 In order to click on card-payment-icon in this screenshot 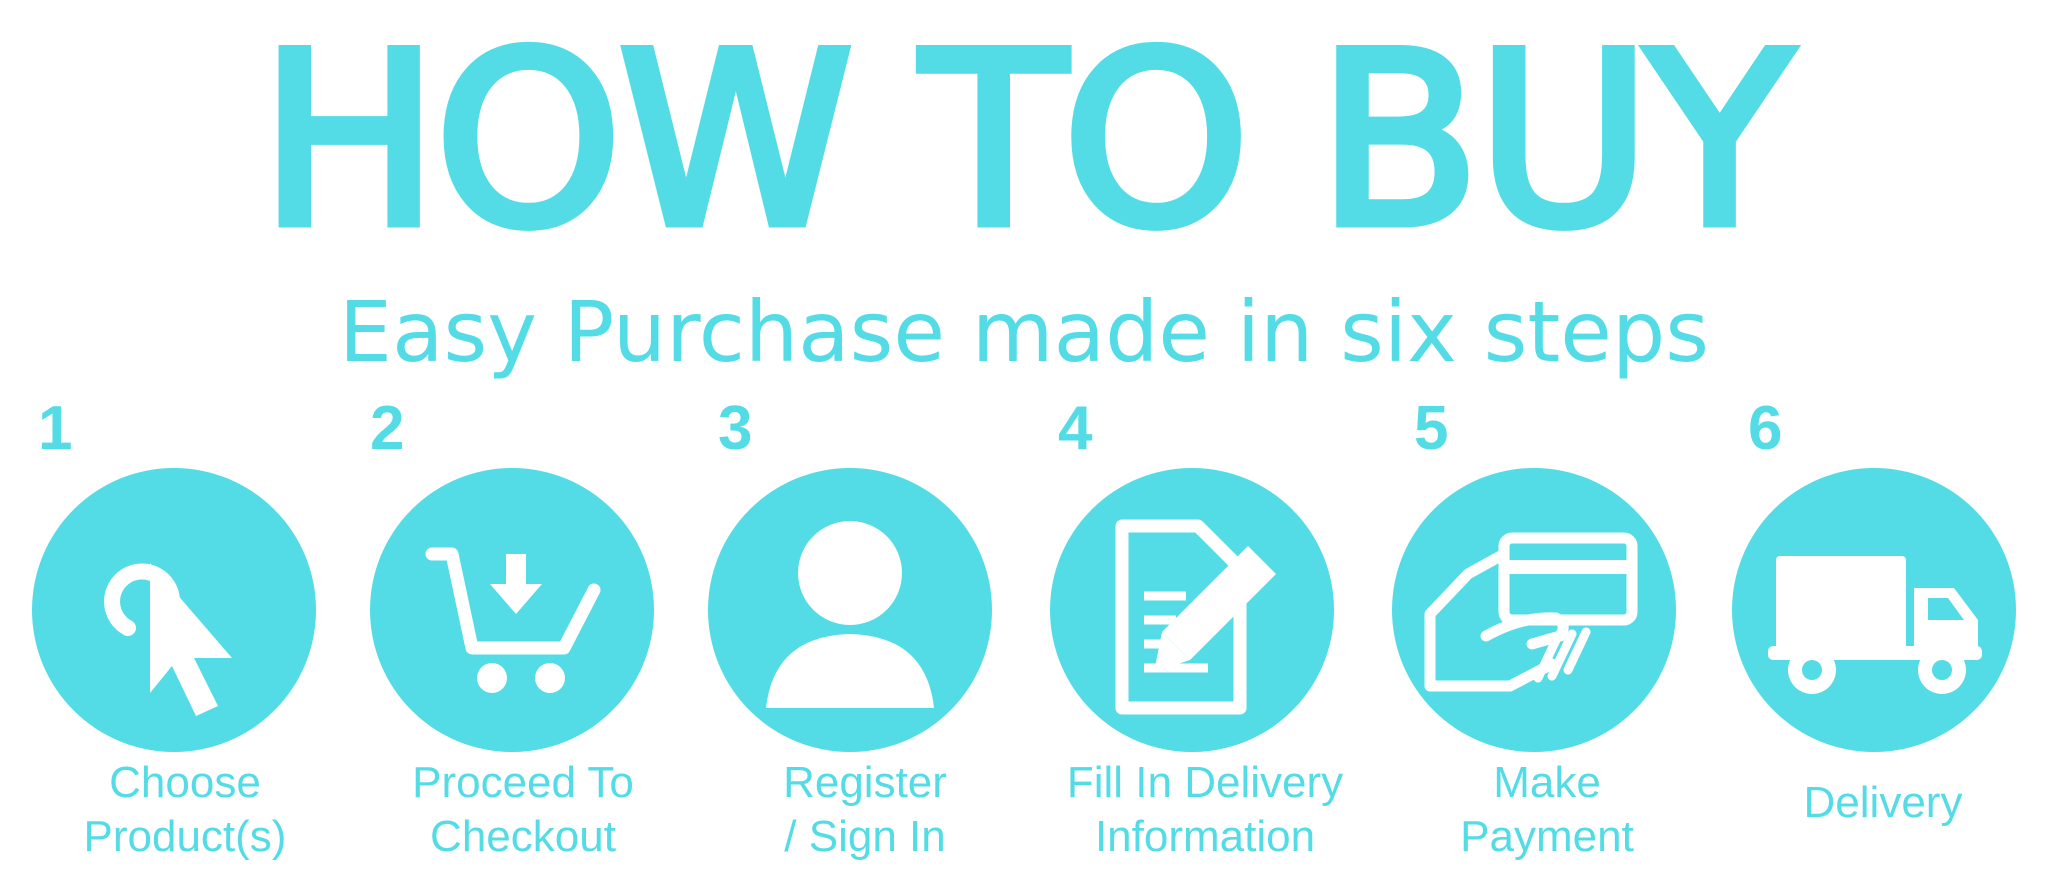, I will do `click(1531, 612)`.